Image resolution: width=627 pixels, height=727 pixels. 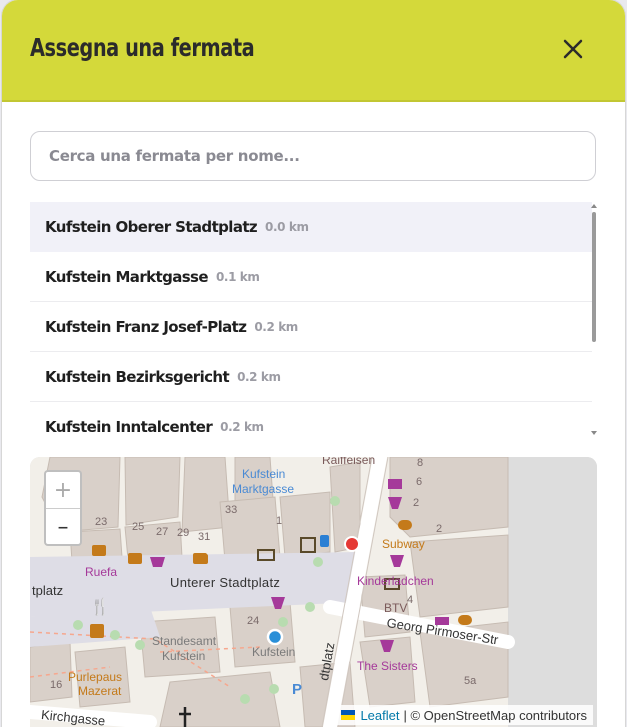 I want to click on house-number: 29, so click(x=183, y=533).